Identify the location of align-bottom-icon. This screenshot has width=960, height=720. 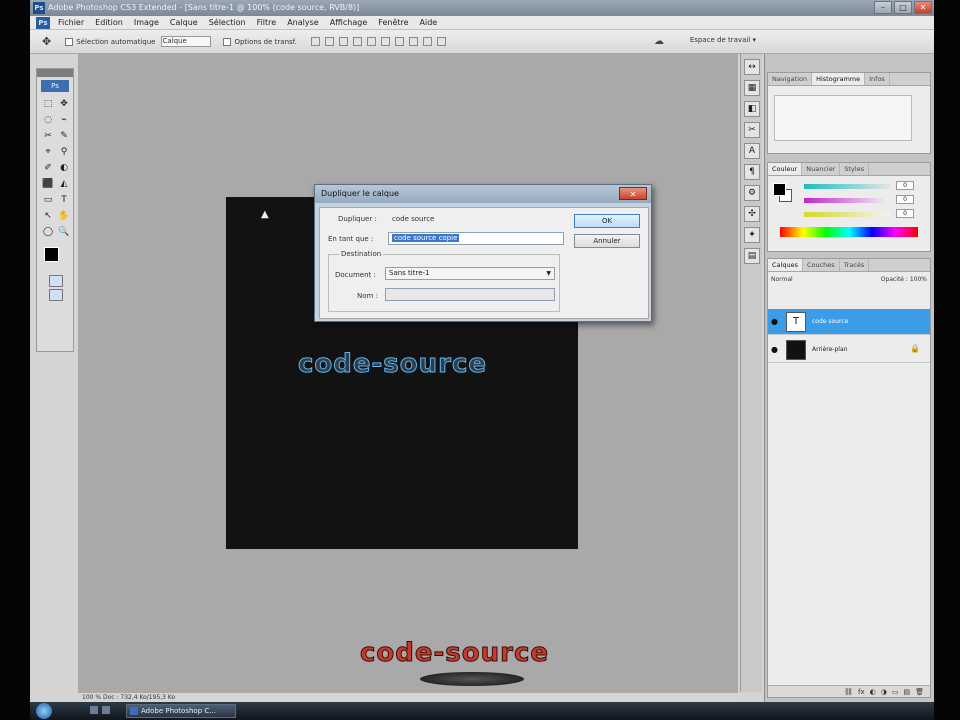
(343, 41).